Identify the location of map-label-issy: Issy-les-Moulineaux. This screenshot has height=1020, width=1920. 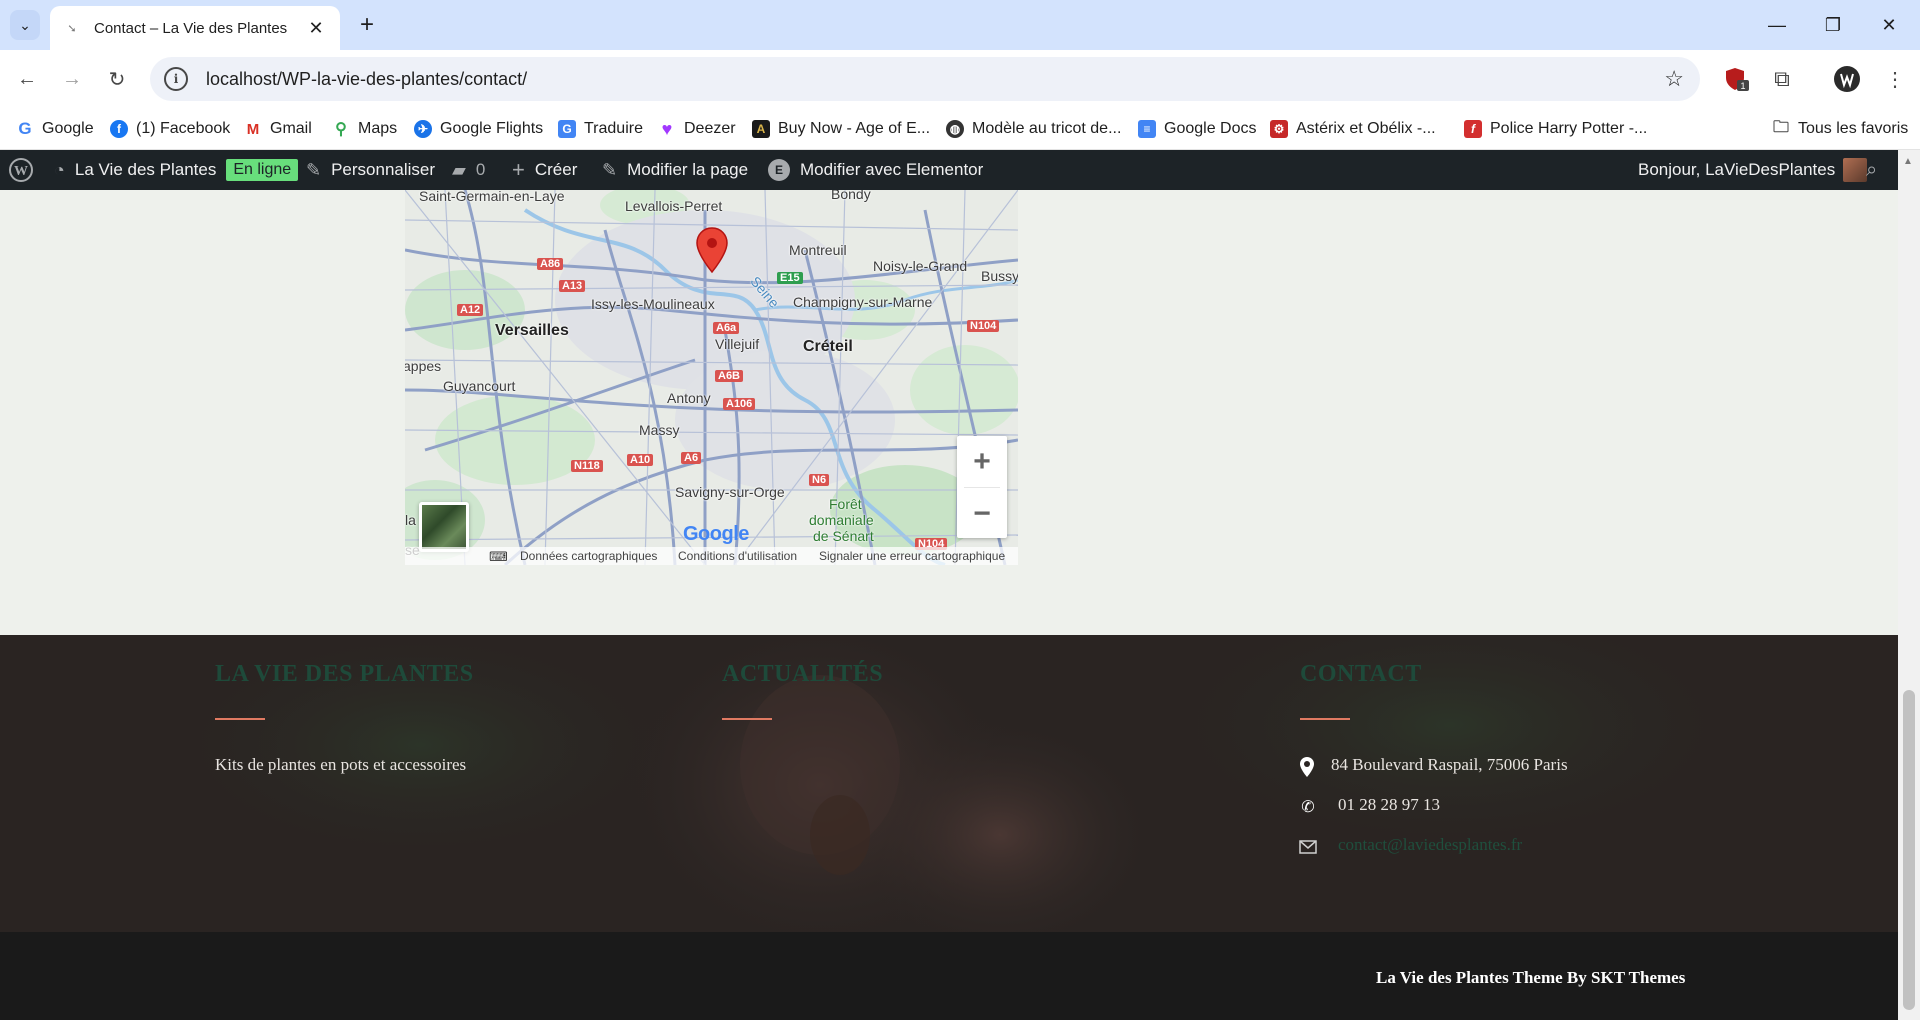
(653, 304).